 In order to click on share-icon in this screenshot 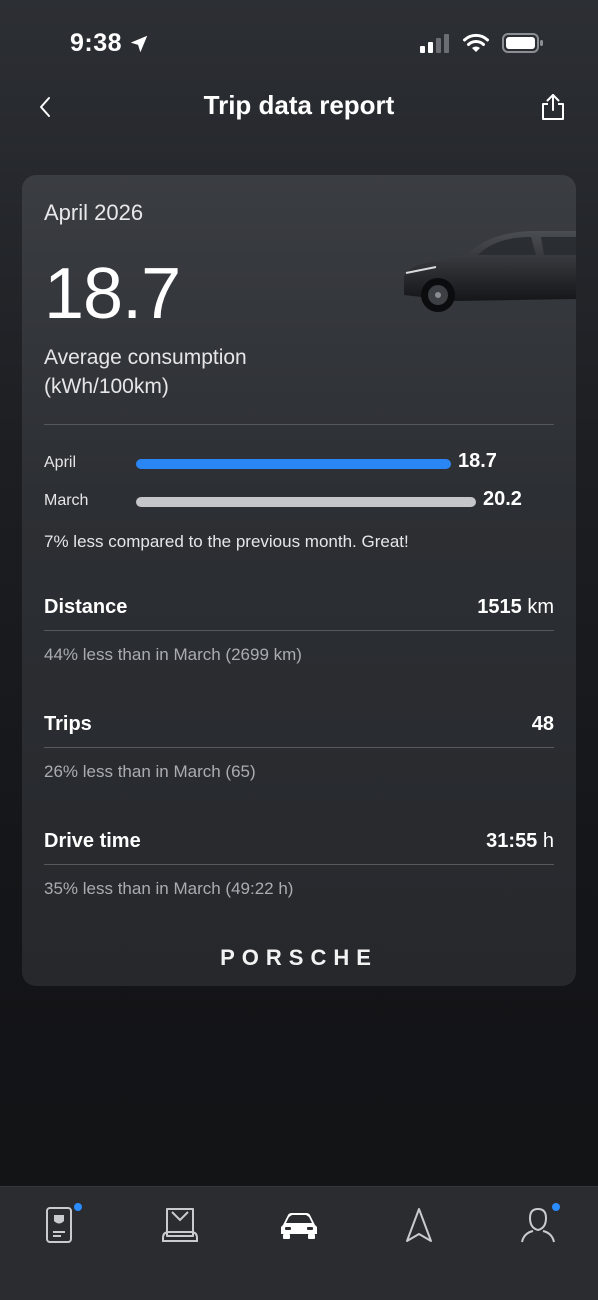, I will do `click(553, 107)`.